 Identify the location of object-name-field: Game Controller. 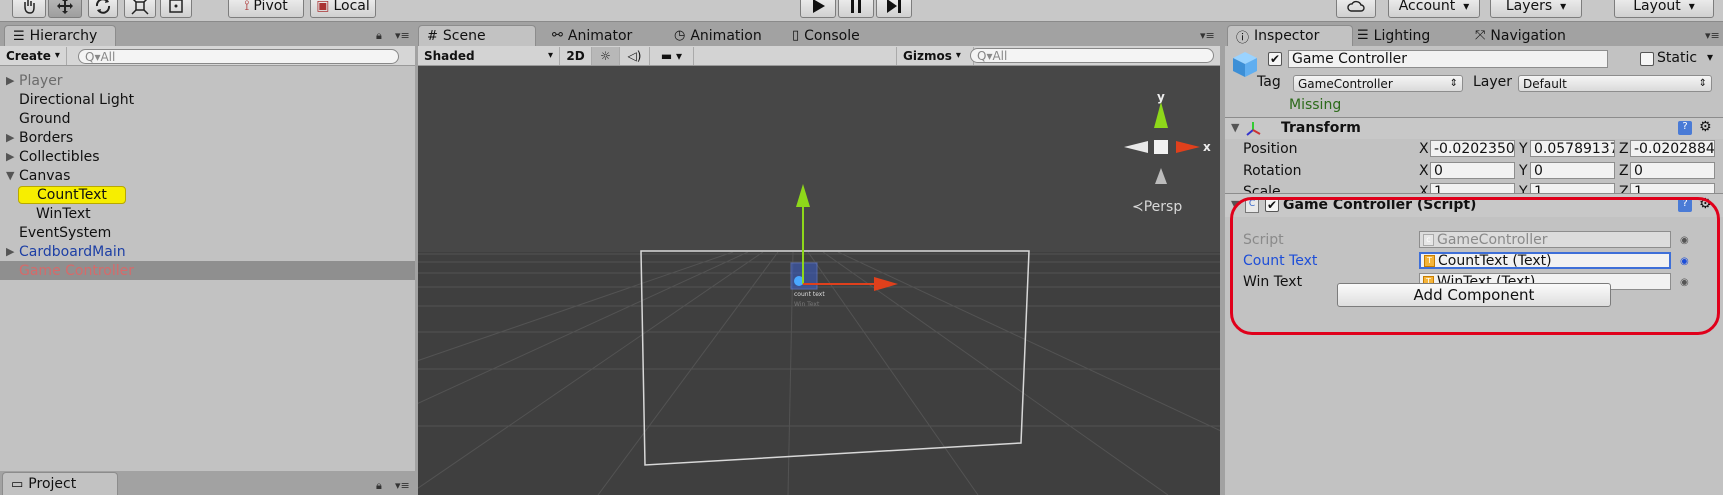
(1448, 59).